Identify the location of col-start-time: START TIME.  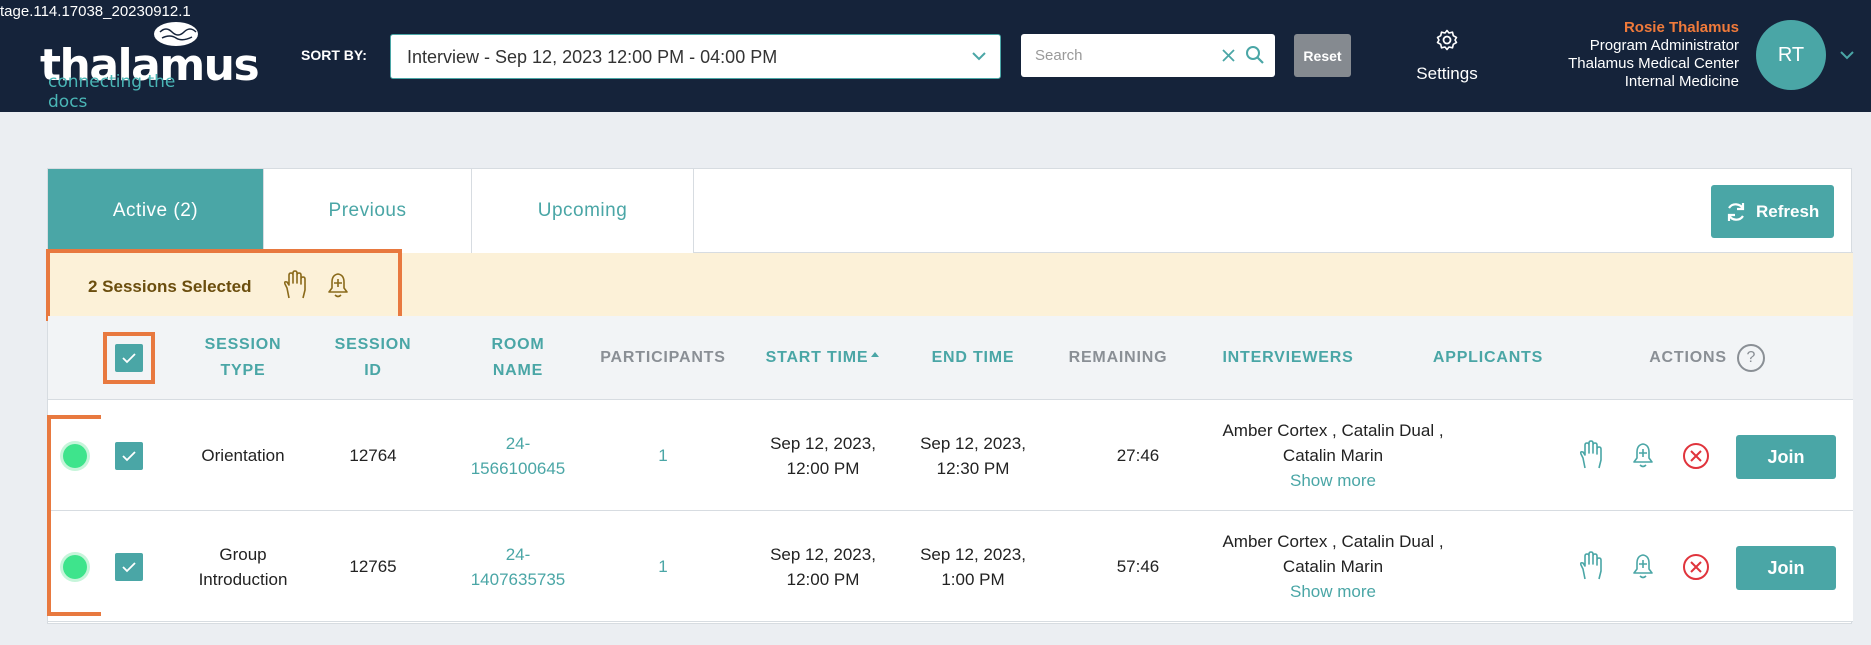
(823, 358).